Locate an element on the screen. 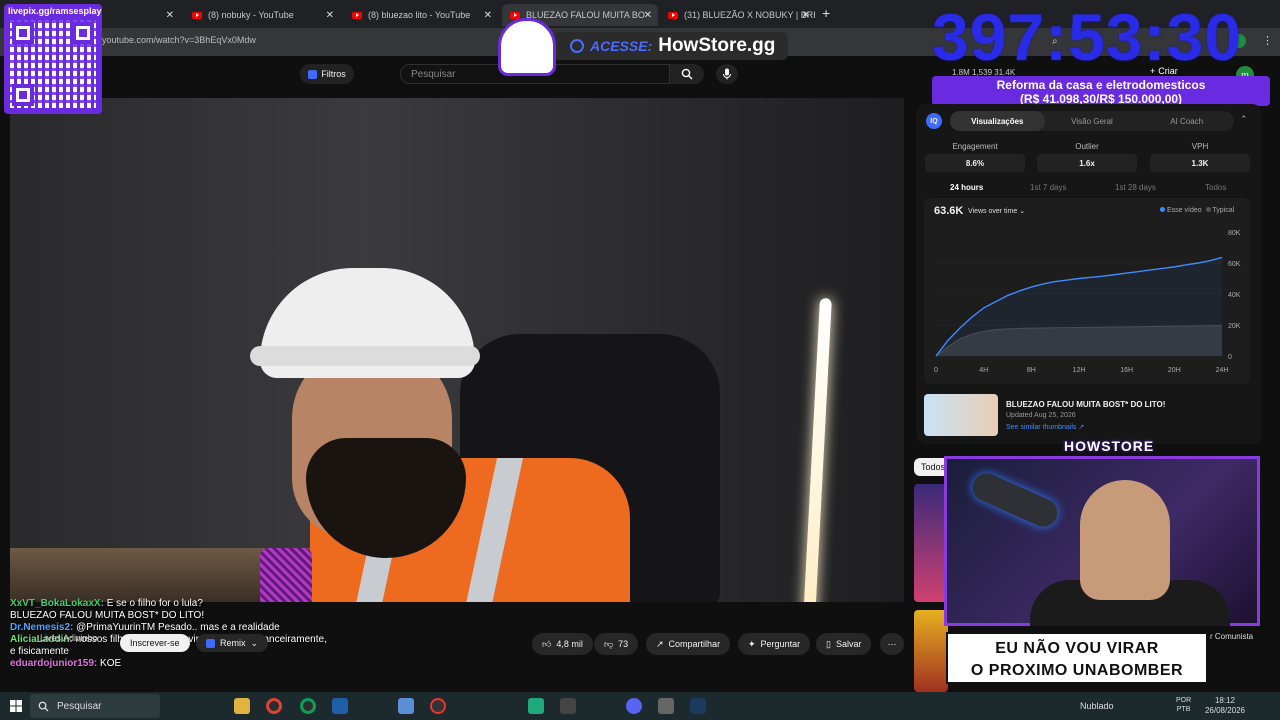 This screenshot has height=720, width=1280. vidiq-icon is located at coordinates (313, 74).